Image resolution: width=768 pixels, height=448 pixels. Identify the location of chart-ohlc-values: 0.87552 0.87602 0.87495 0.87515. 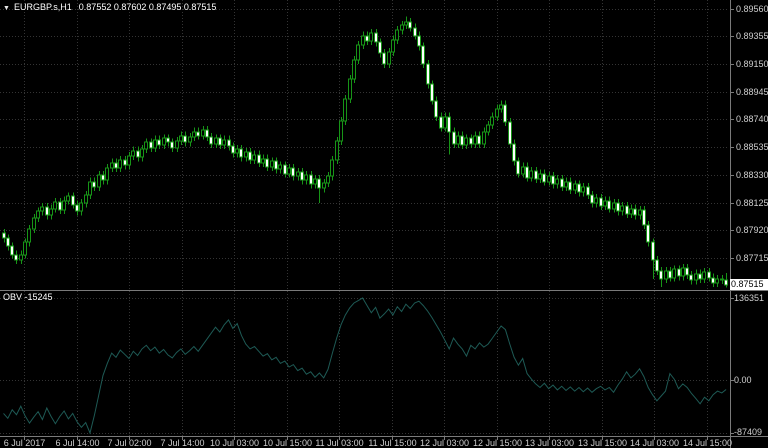
(147, 7).